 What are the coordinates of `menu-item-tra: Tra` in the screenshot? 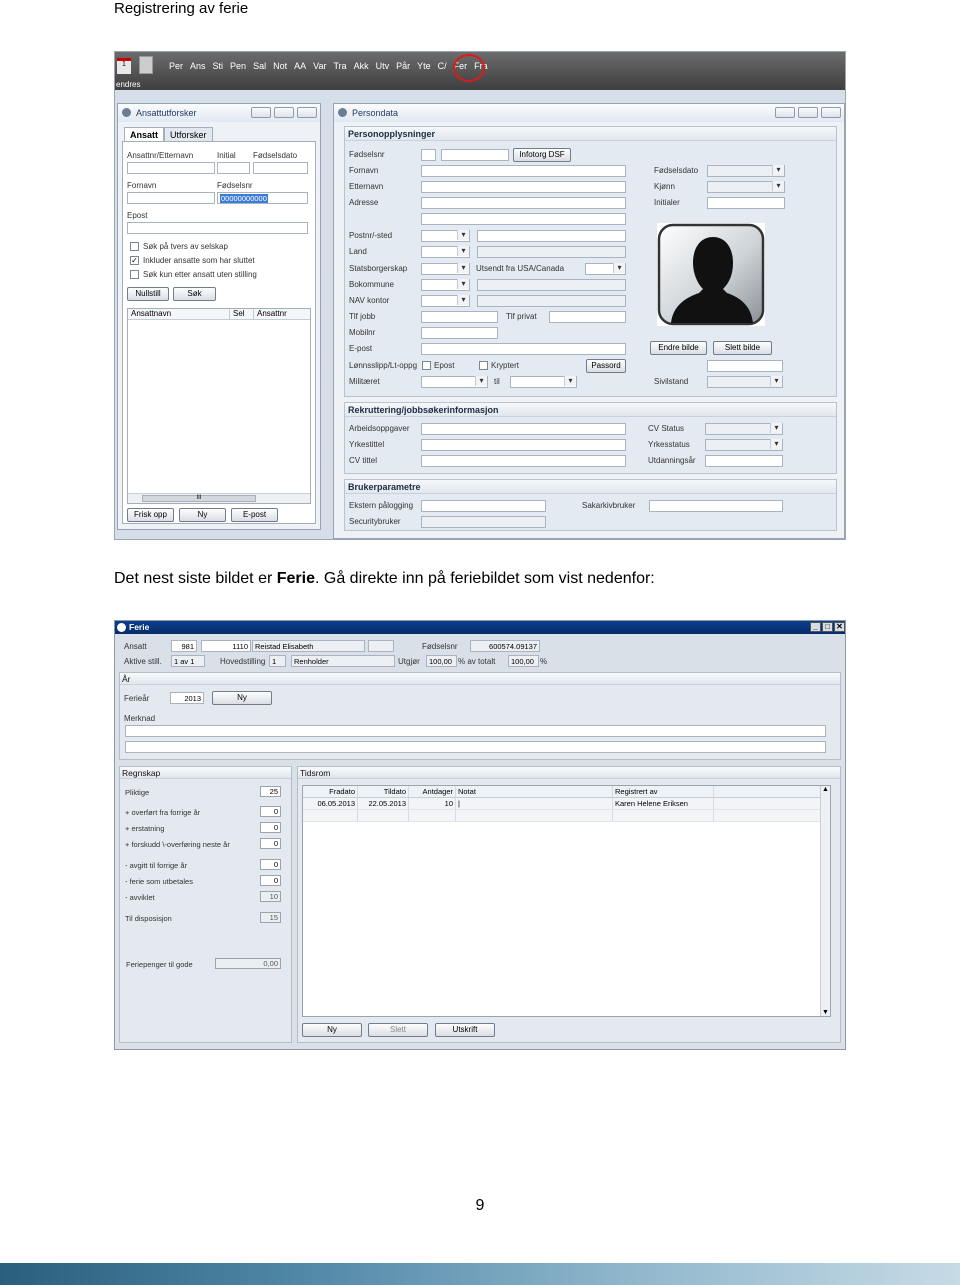 It's located at (339, 66).